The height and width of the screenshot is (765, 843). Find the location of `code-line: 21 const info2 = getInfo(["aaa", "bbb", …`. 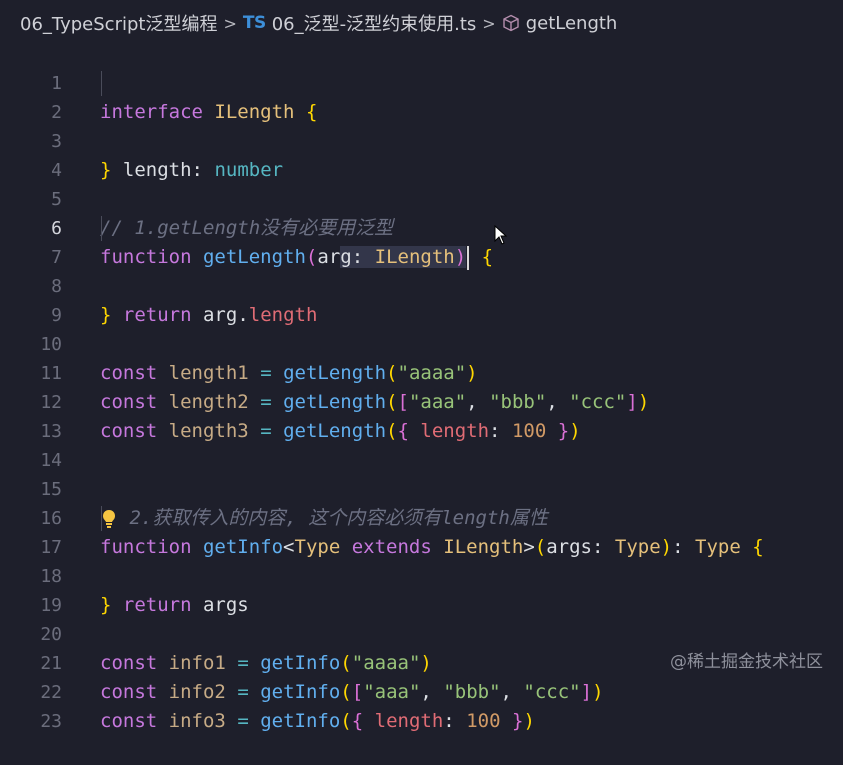

code-line: 21 const info2 = getInfo(["aaa", "bbb", … is located at coordinates (421, 661).